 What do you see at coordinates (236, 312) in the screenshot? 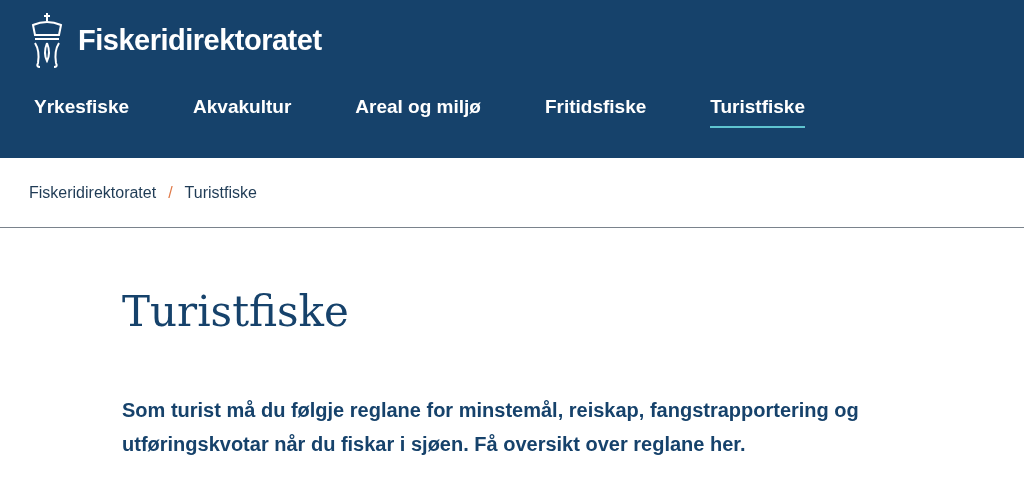
I see `page-title: Turistfiske` at bounding box center [236, 312].